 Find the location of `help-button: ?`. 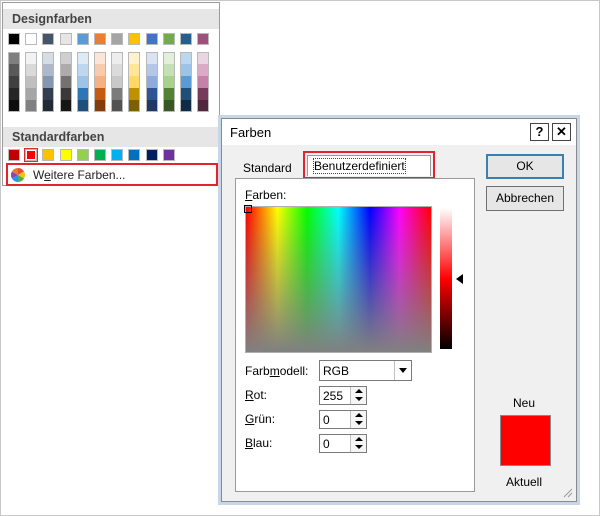

help-button: ? is located at coordinates (539, 132).